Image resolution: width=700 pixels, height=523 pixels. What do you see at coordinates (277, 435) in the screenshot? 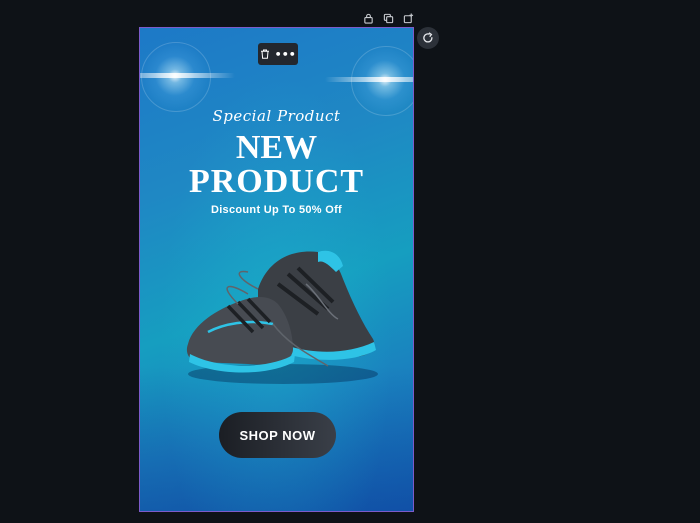
I see `shop-now-button: SHOP NOW` at bounding box center [277, 435].